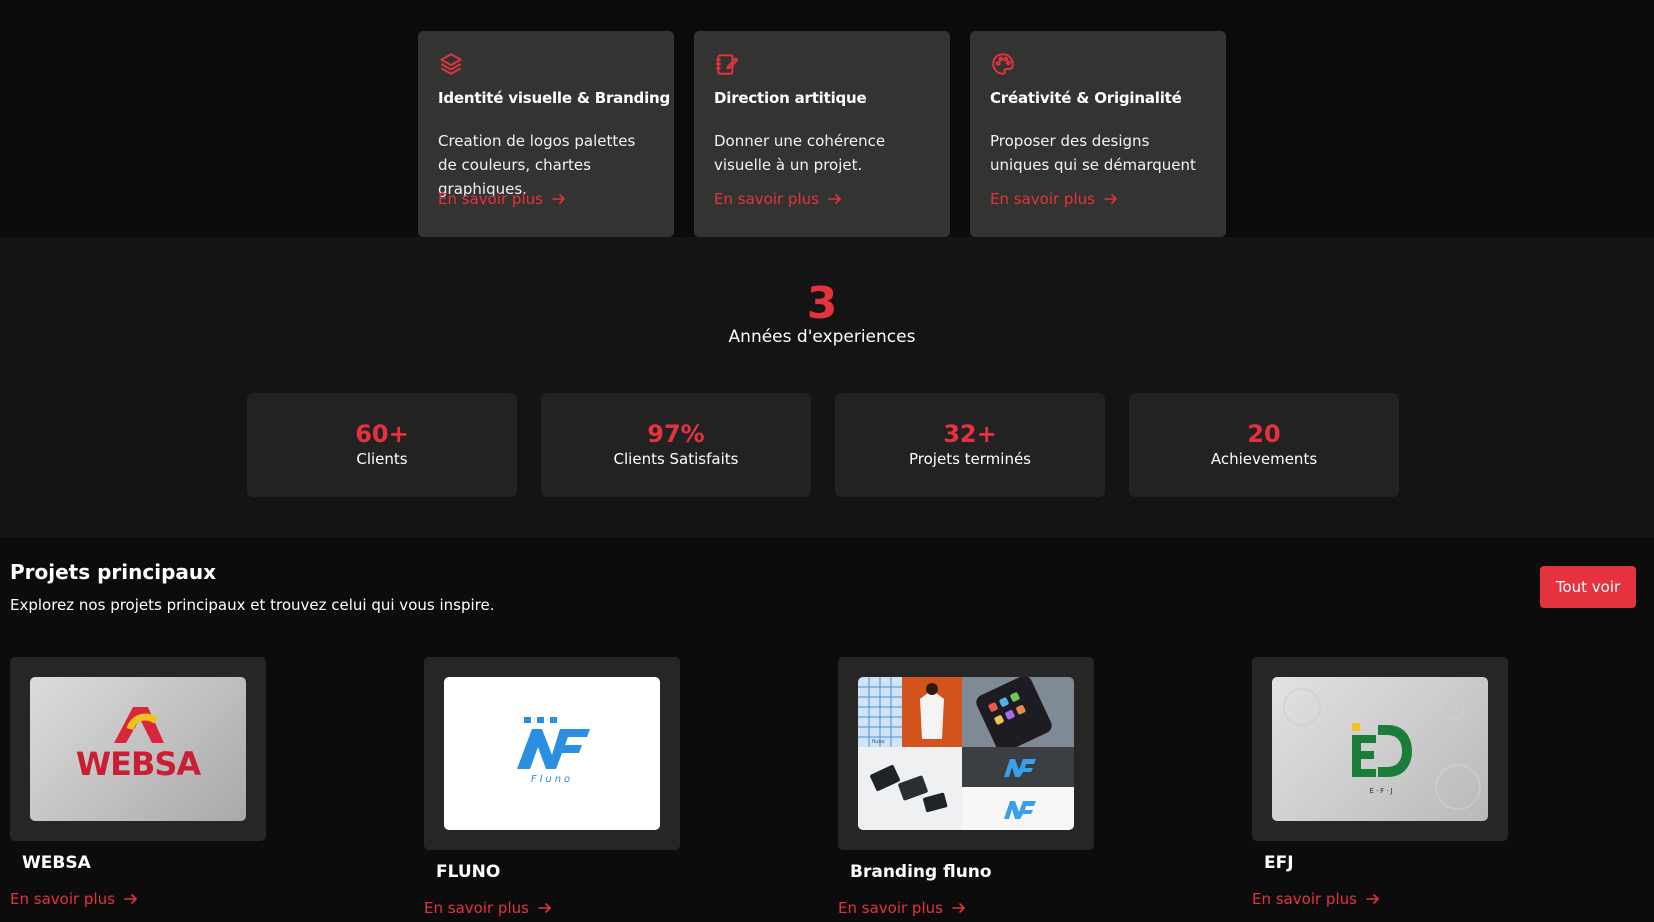  Describe the element at coordinates (1588, 587) in the screenshot. I see `see-all-button: Tout voir` at that location.